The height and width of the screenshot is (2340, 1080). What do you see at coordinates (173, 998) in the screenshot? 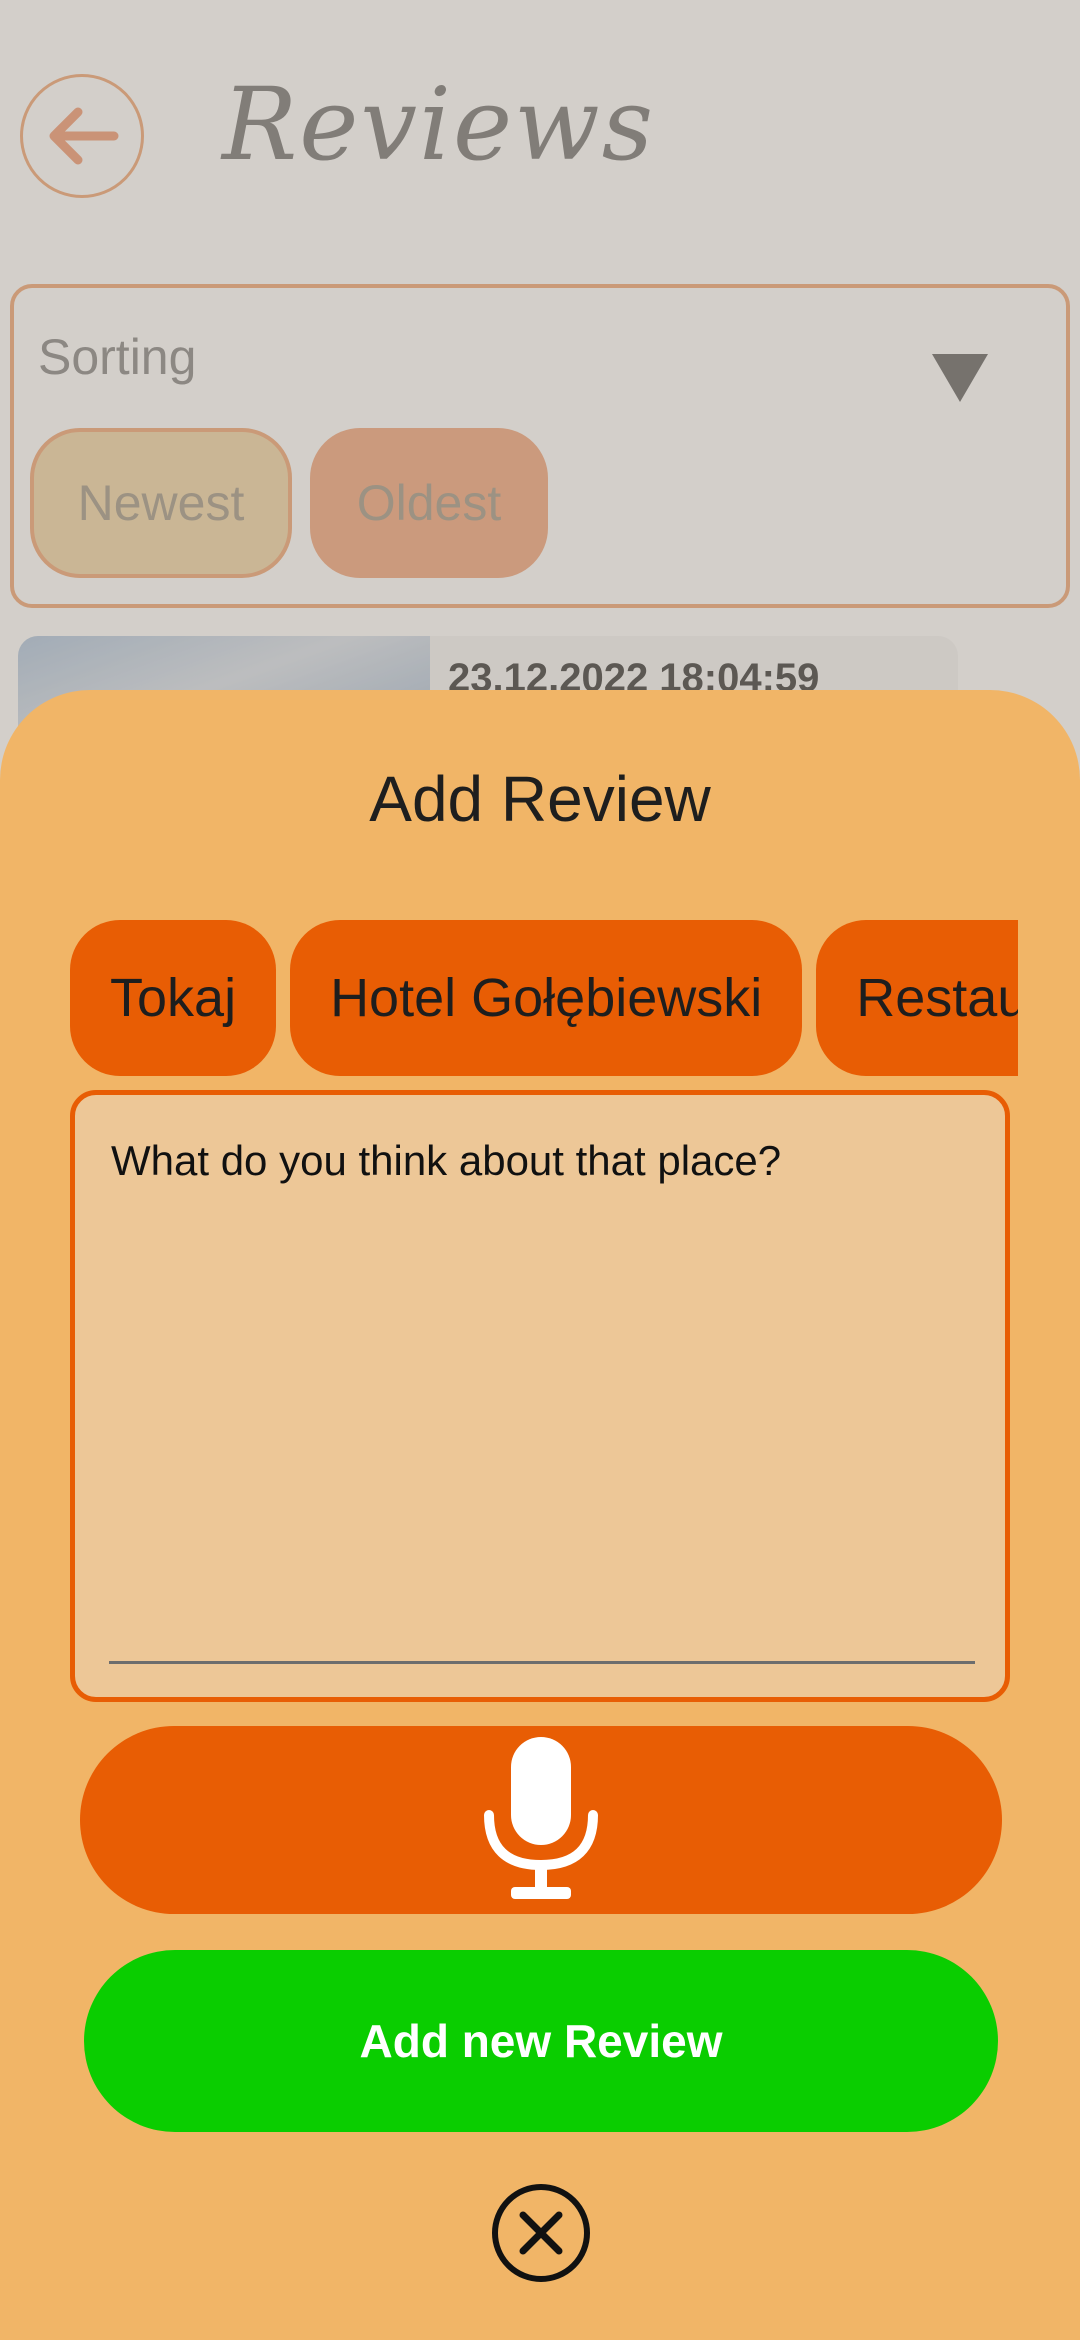
I see `place-chip-tokaj: Tokaj` at bounding box center [173, 998].